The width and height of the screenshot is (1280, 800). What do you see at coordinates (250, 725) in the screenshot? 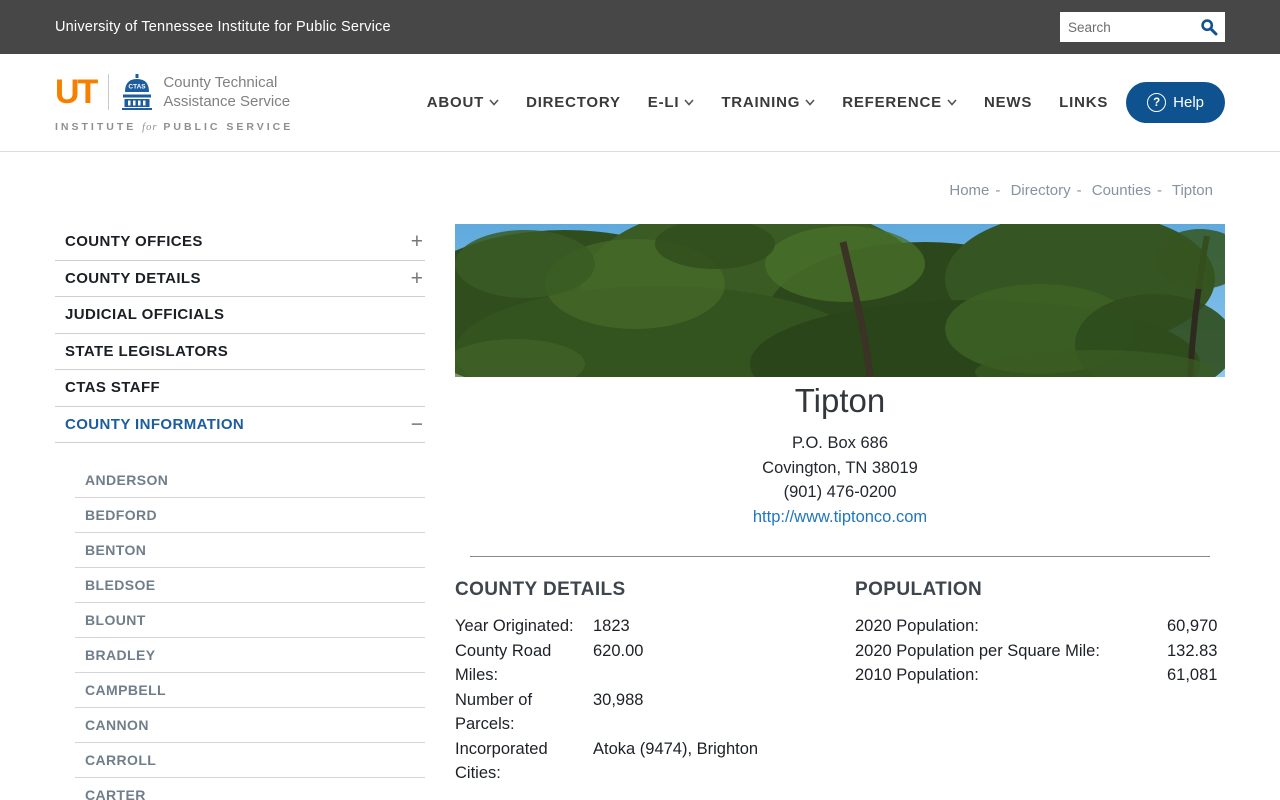
I see `sidebar-county-link: CANNON` at bounding box center [250, 725].